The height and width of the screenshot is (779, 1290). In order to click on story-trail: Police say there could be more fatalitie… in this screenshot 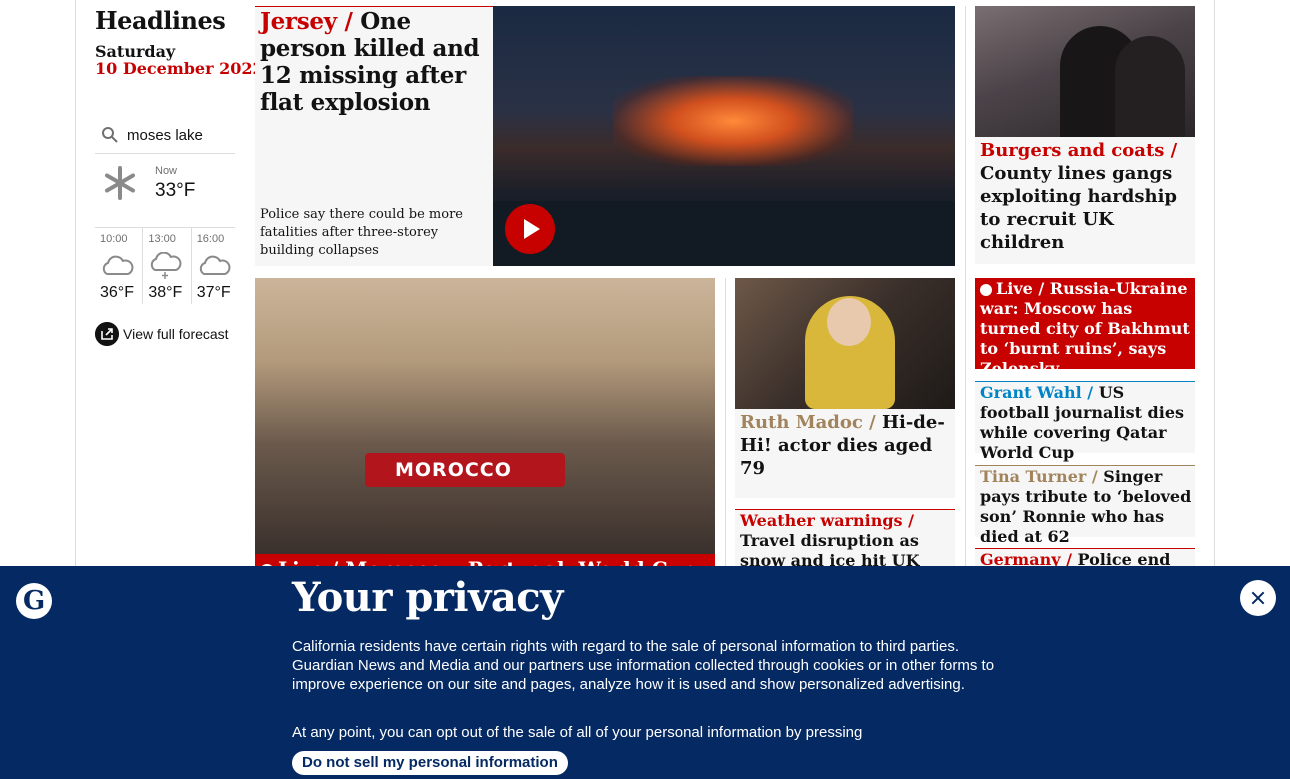, I will do `click(361, 232)`.